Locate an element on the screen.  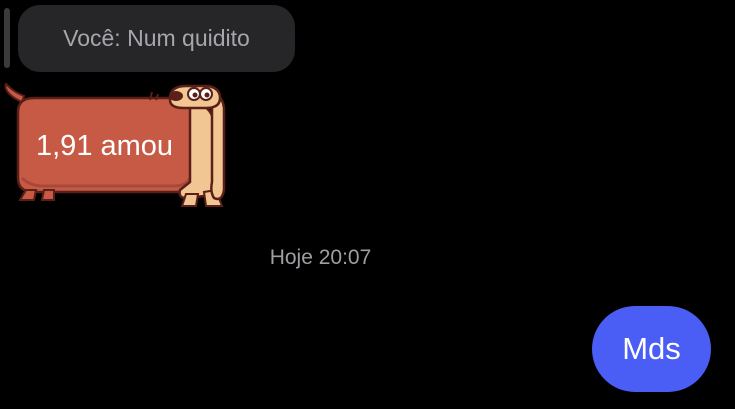
sent-message-text: Mds is located at coordinates (651, 348).